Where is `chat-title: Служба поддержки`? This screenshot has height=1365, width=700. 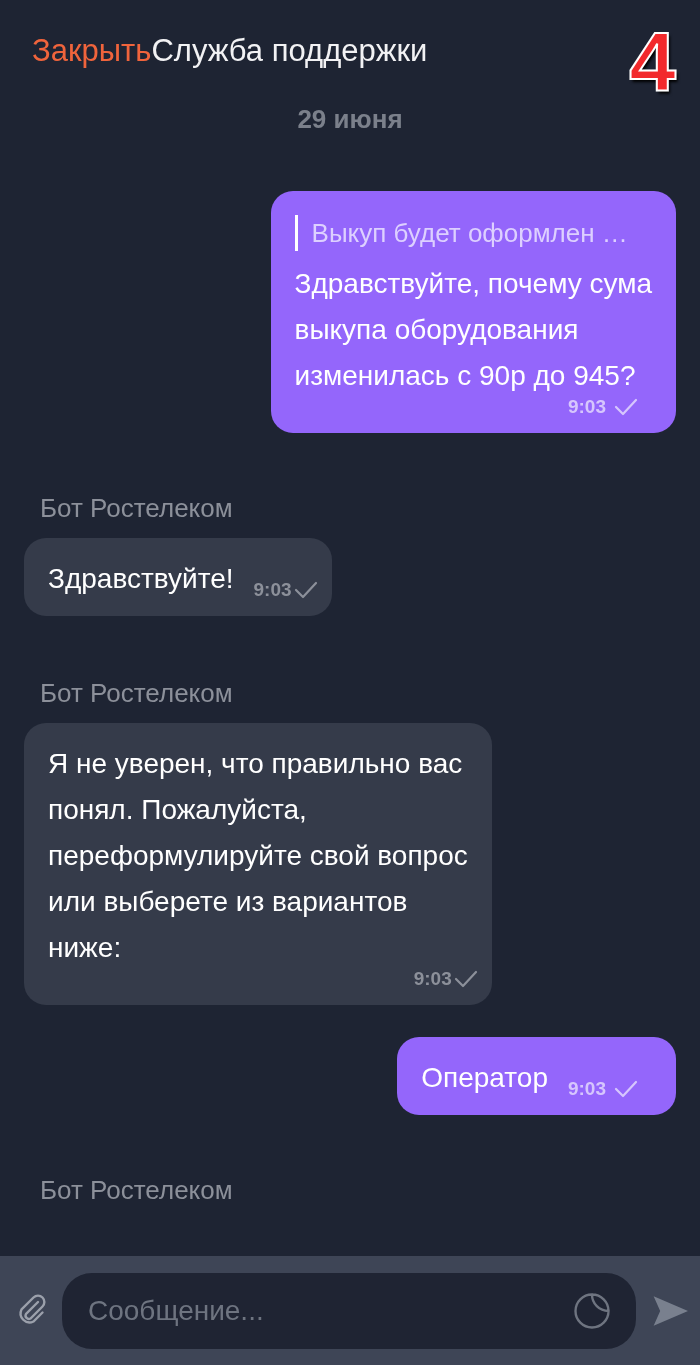
chat-title: Служба поддержки is located at coordinates (289, 51).